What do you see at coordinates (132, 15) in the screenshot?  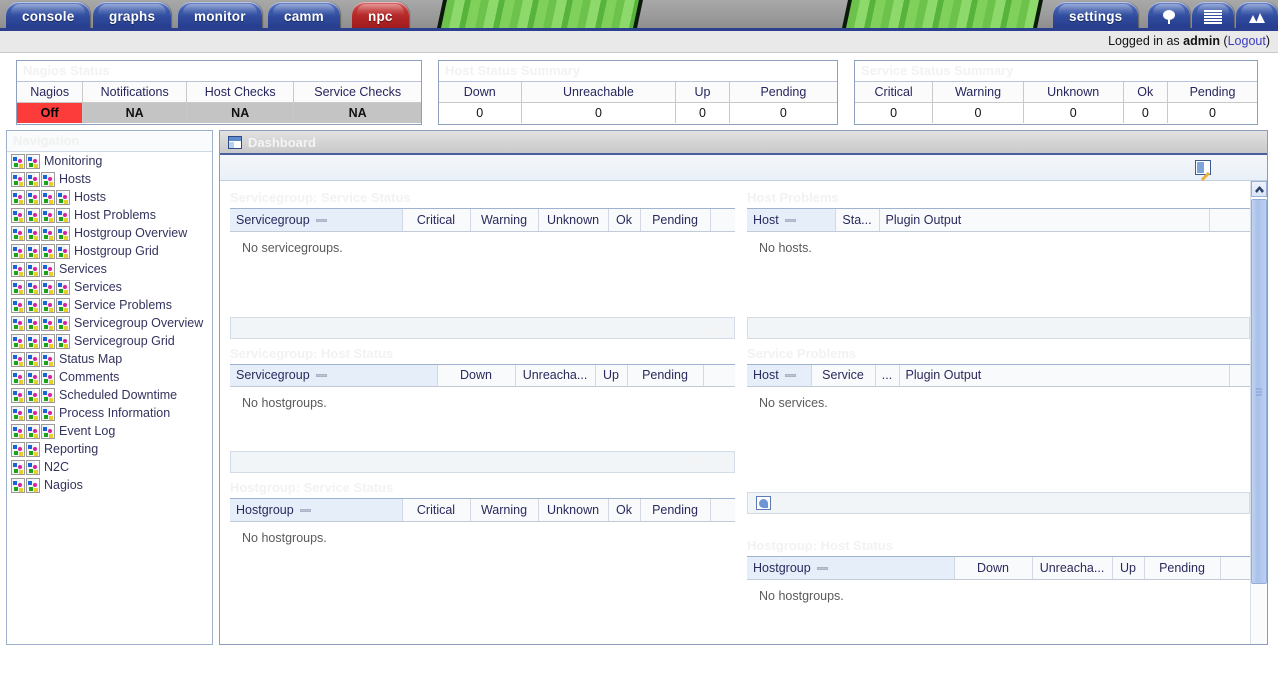 I see `nav-tab-graphs: graphs` at bounding box center [132, 15].